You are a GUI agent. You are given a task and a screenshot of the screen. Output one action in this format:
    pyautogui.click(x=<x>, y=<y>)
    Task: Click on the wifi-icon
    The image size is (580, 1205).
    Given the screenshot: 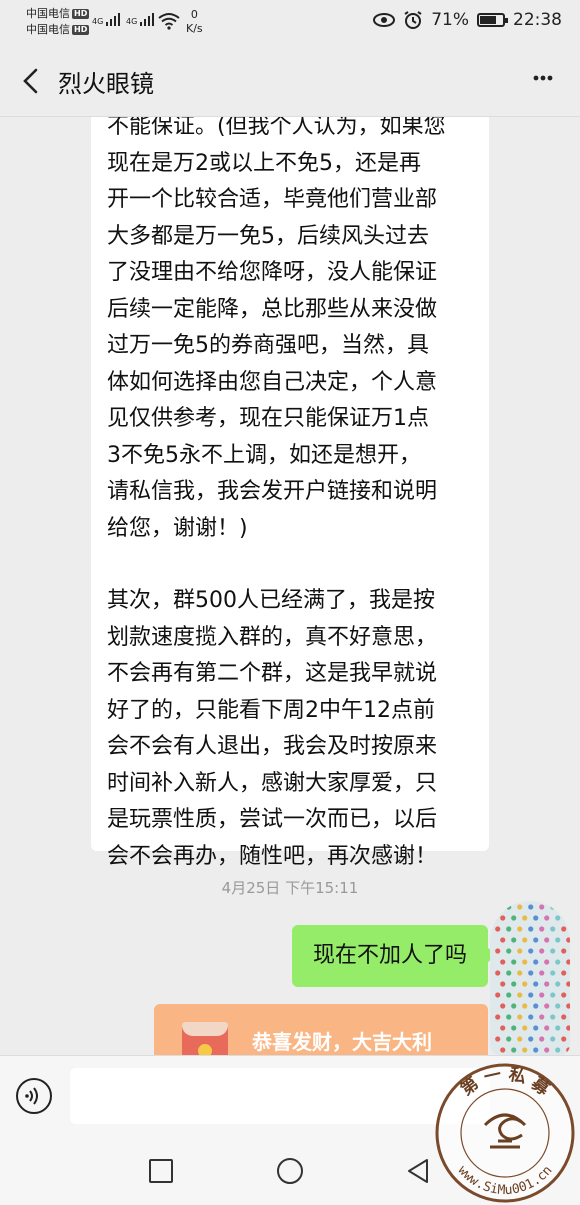 What is the action you would take?
    pyautogui.click(x=169, y=21)
    